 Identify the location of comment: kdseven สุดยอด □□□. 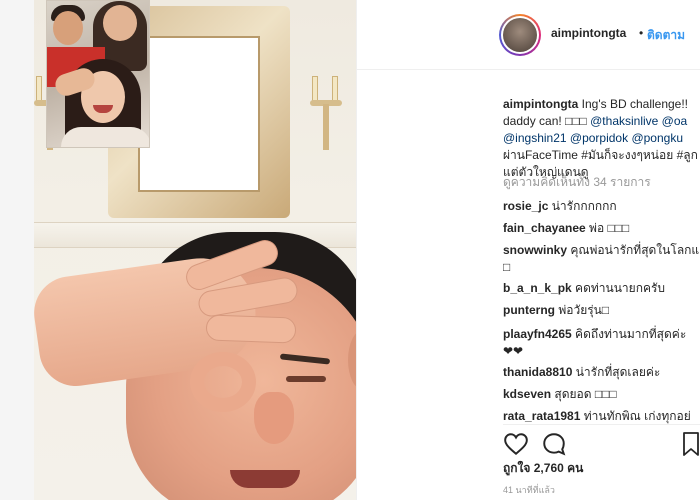
(601, 394).